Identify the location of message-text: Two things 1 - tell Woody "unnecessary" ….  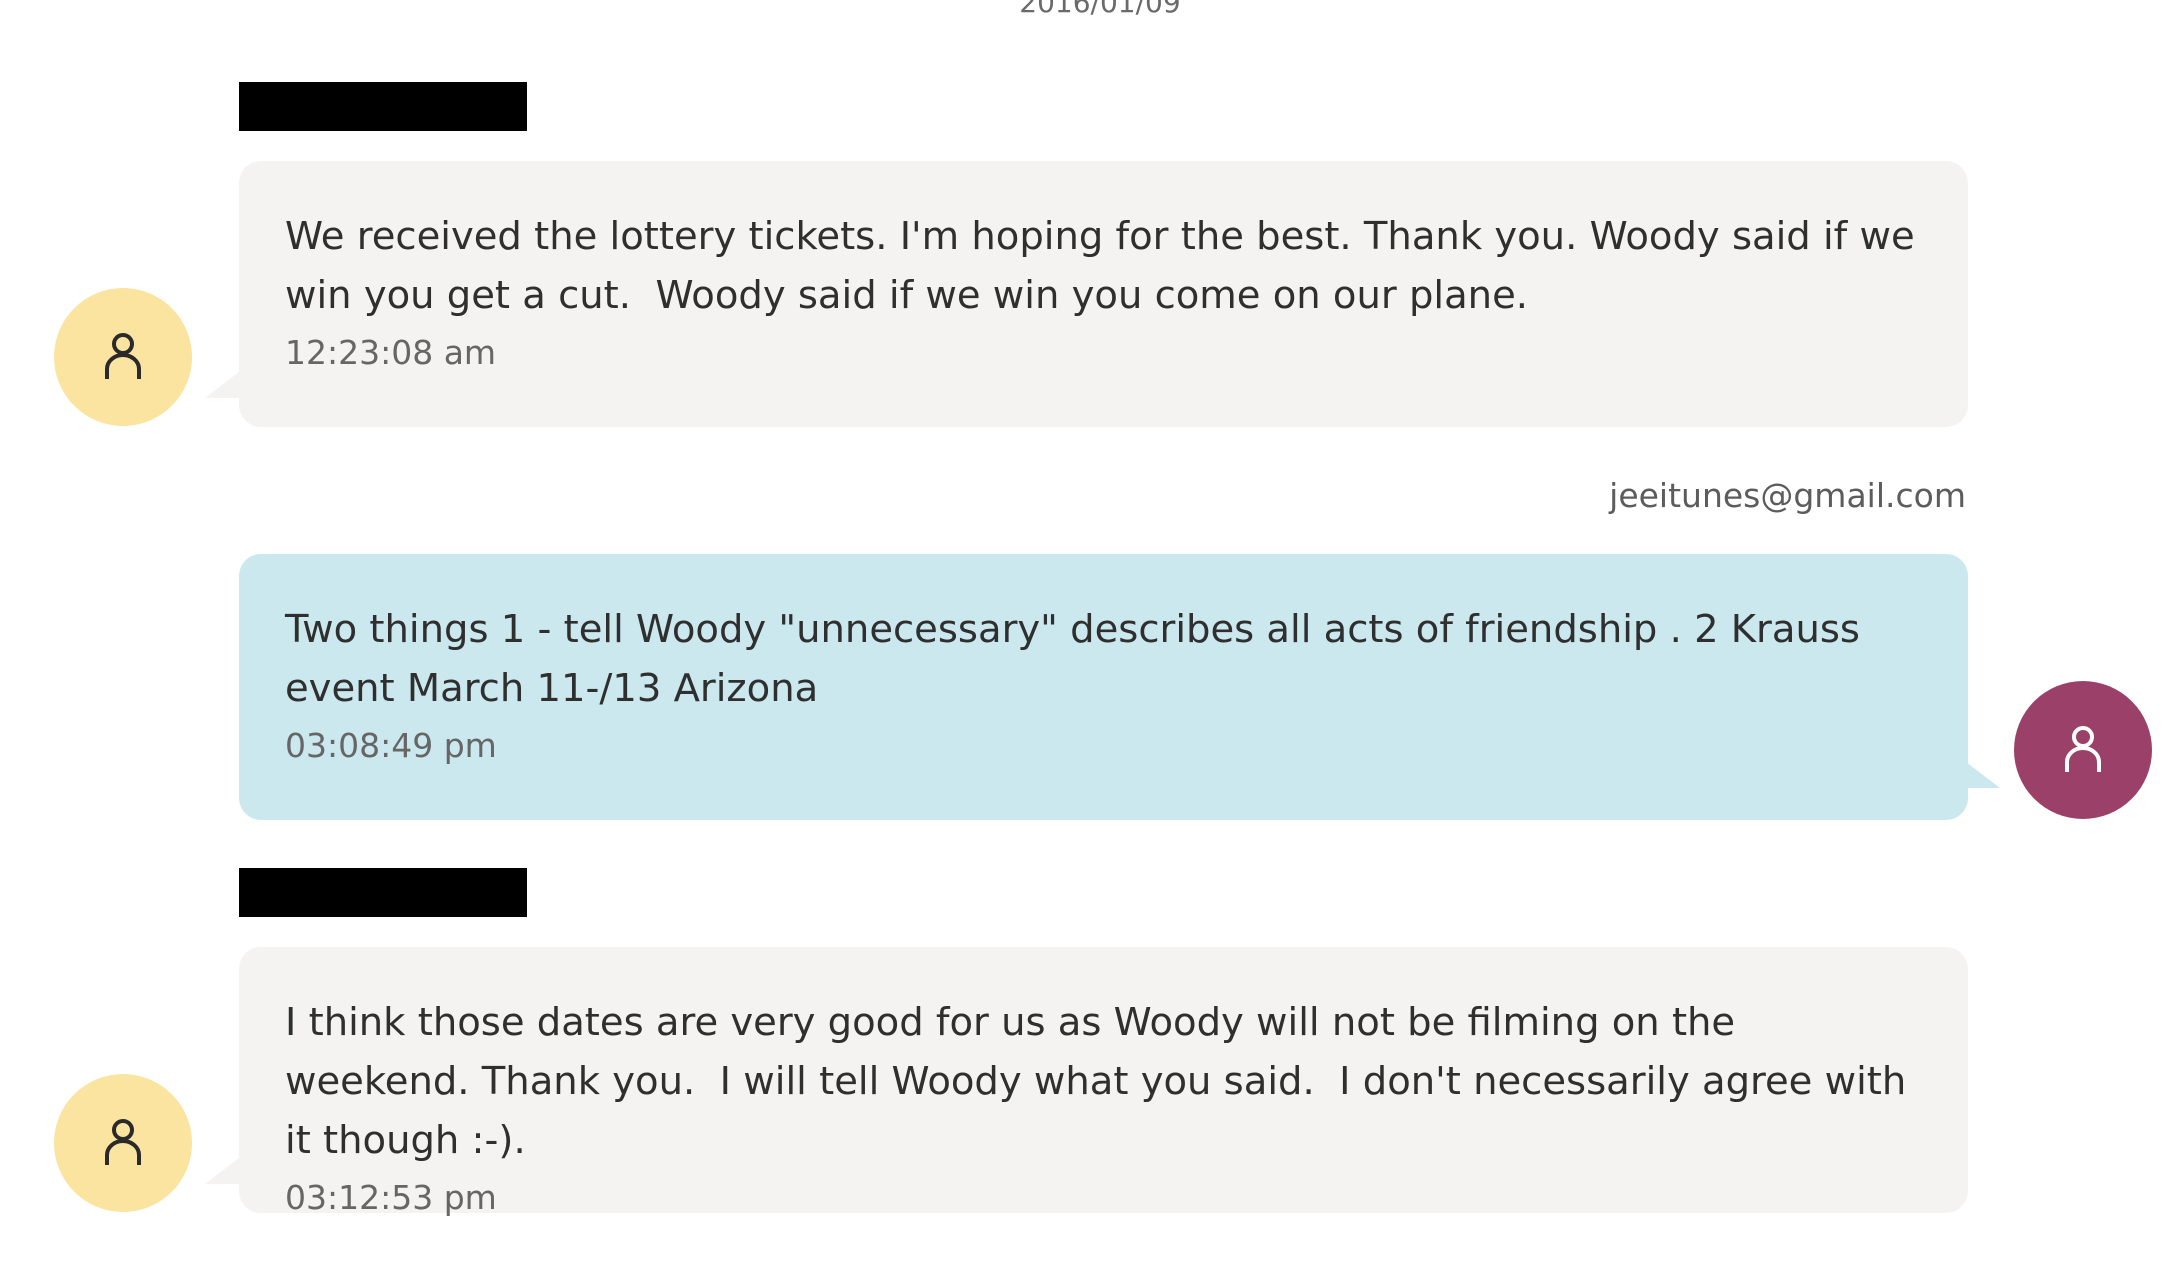
(1079, 659).